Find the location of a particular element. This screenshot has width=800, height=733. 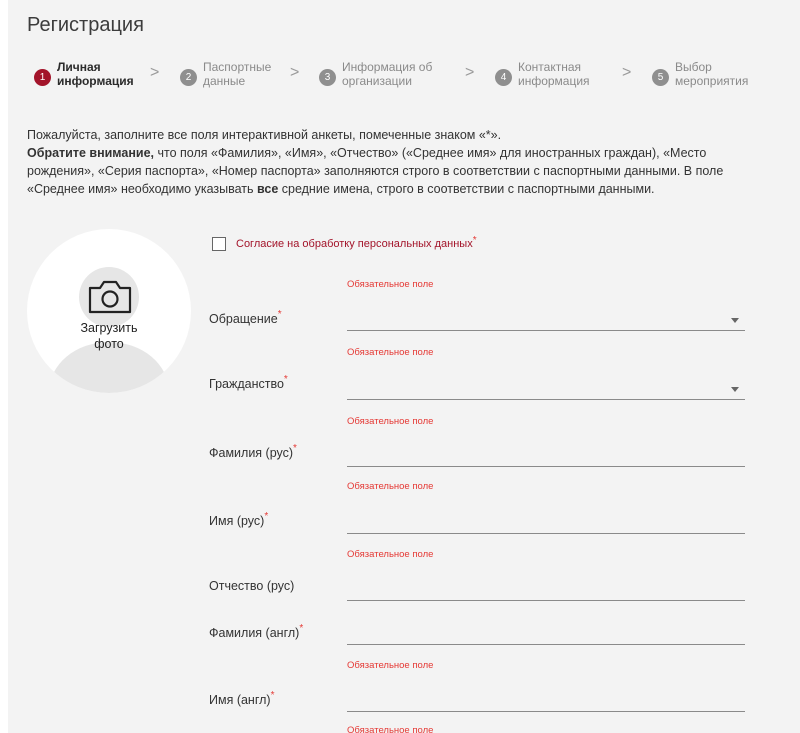

step-event-selection: 5 Выбор мероприятия is located at coordinates (700, 74).